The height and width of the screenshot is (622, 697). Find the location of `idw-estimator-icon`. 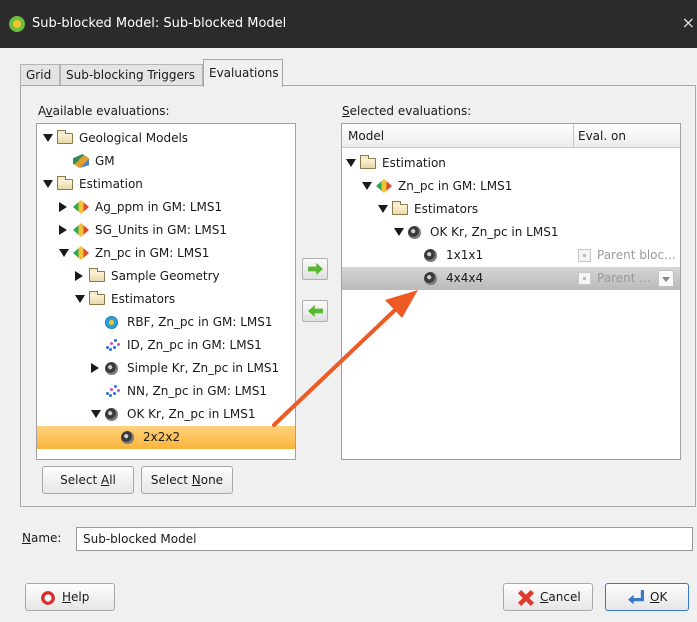

idw-estimator-icon is located at coordinates (113, 345).